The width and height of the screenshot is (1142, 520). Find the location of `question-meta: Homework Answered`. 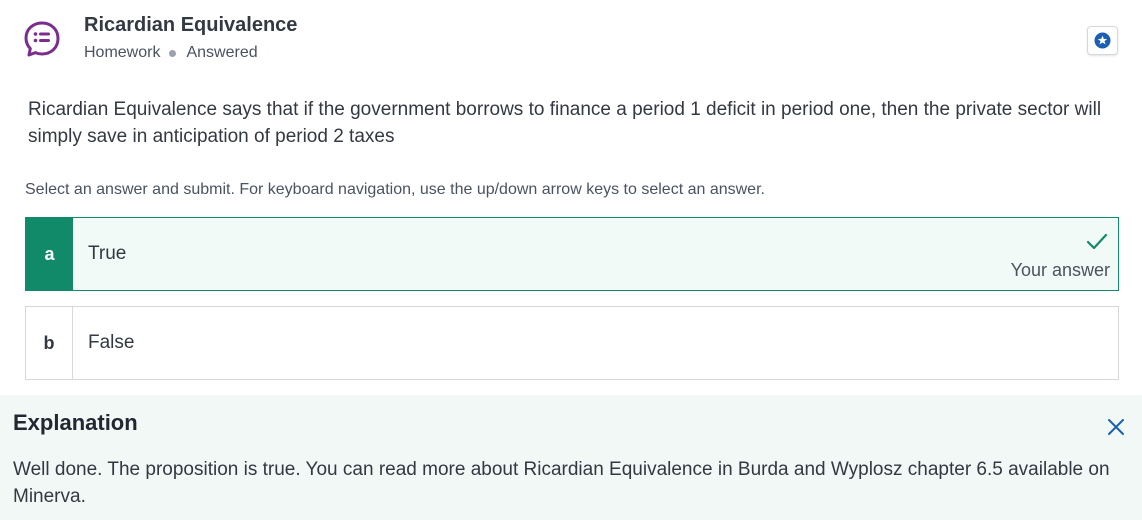

question-meta: Homework Answered is located at coordinates (171, 53).